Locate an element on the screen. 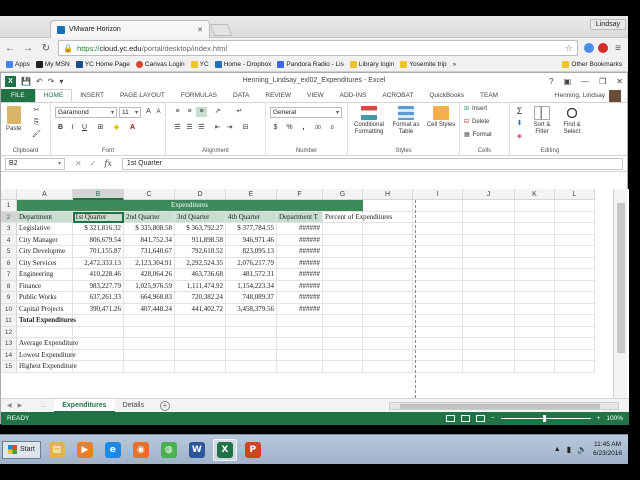  q3-cell: $ 363,792.27 is located at coordinates (200, 229).